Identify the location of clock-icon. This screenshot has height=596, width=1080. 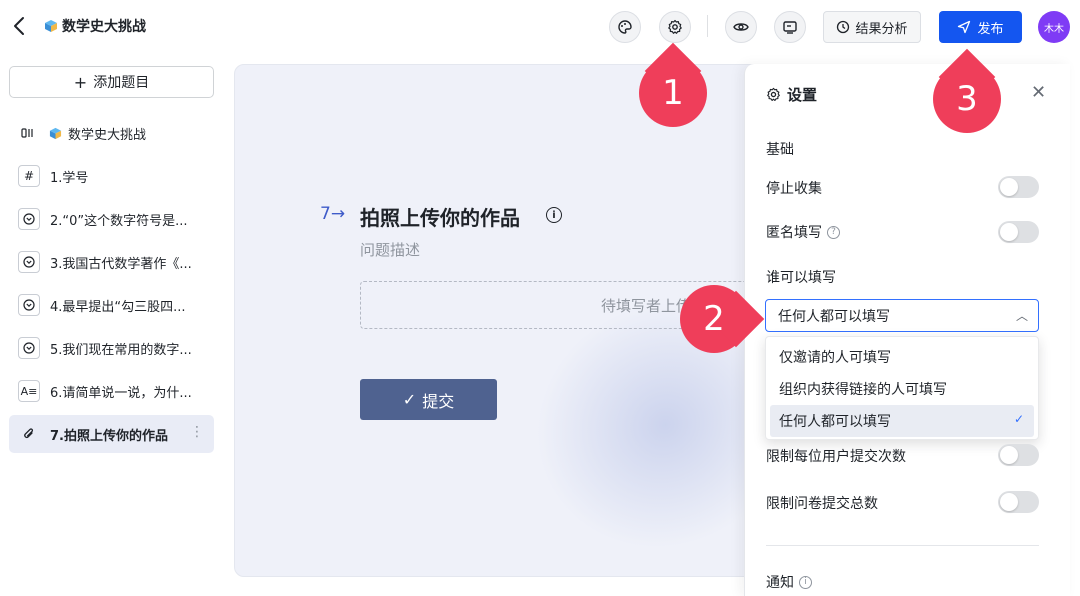
(843, 27).